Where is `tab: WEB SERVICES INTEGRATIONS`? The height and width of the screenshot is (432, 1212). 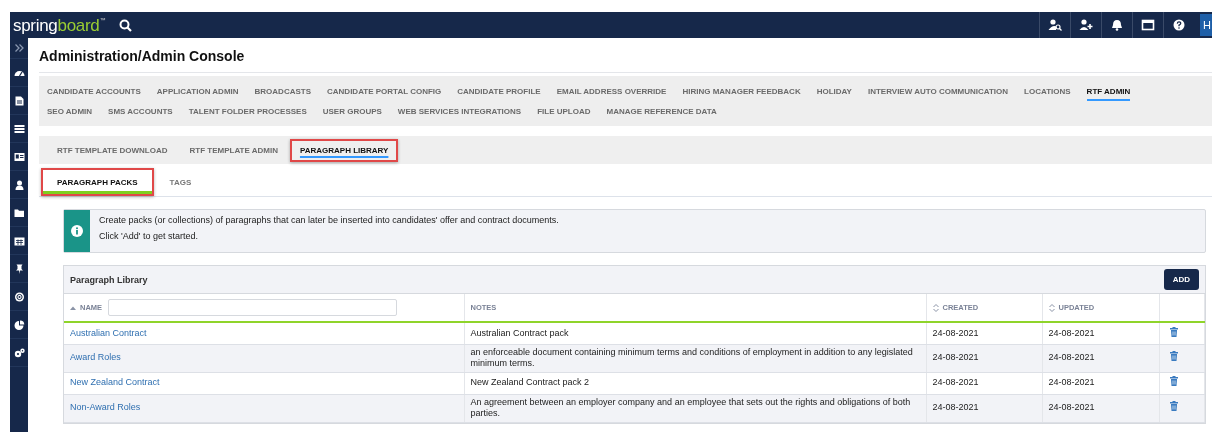 tab: WEB SERVICES INTEGRATIONS is located at coordinates (459, 112).